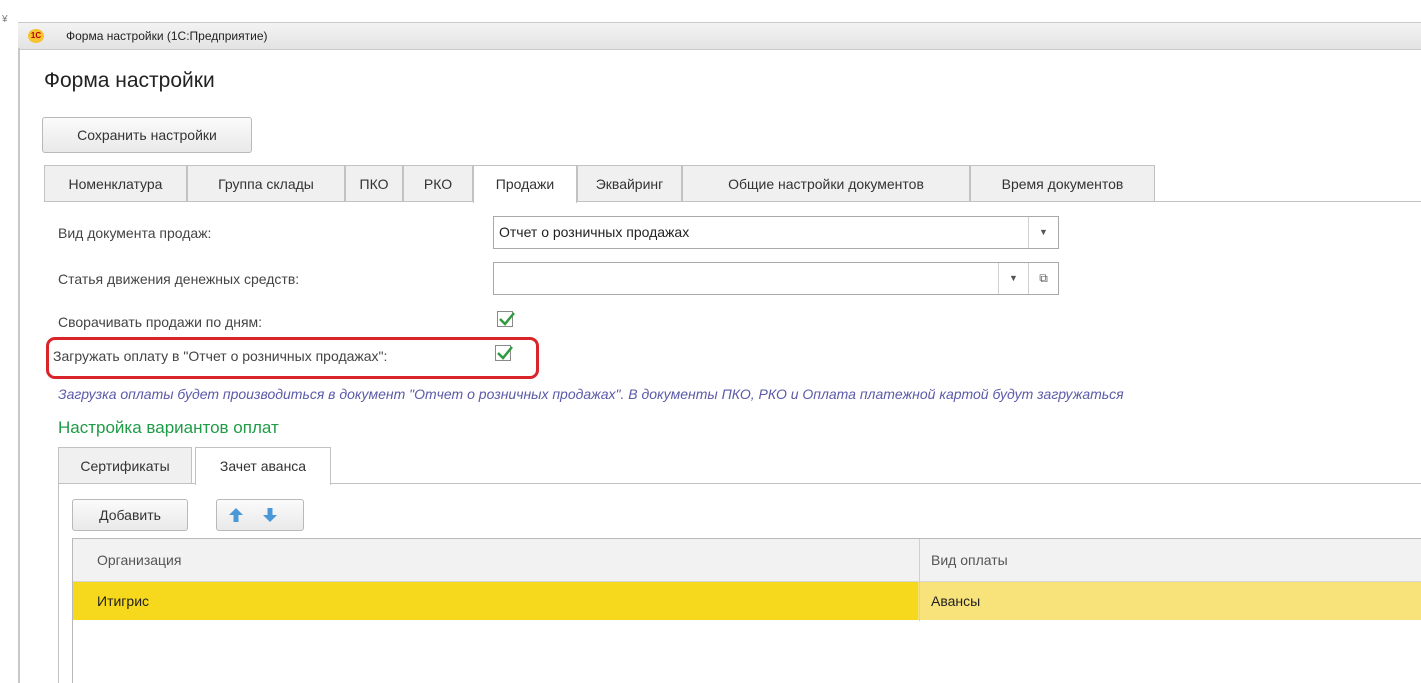 Image resolution: width=1421 pixels, height=683 pixels. I want to click on payment-section-title: Настройка вариантов оплат, so click(168, 427).